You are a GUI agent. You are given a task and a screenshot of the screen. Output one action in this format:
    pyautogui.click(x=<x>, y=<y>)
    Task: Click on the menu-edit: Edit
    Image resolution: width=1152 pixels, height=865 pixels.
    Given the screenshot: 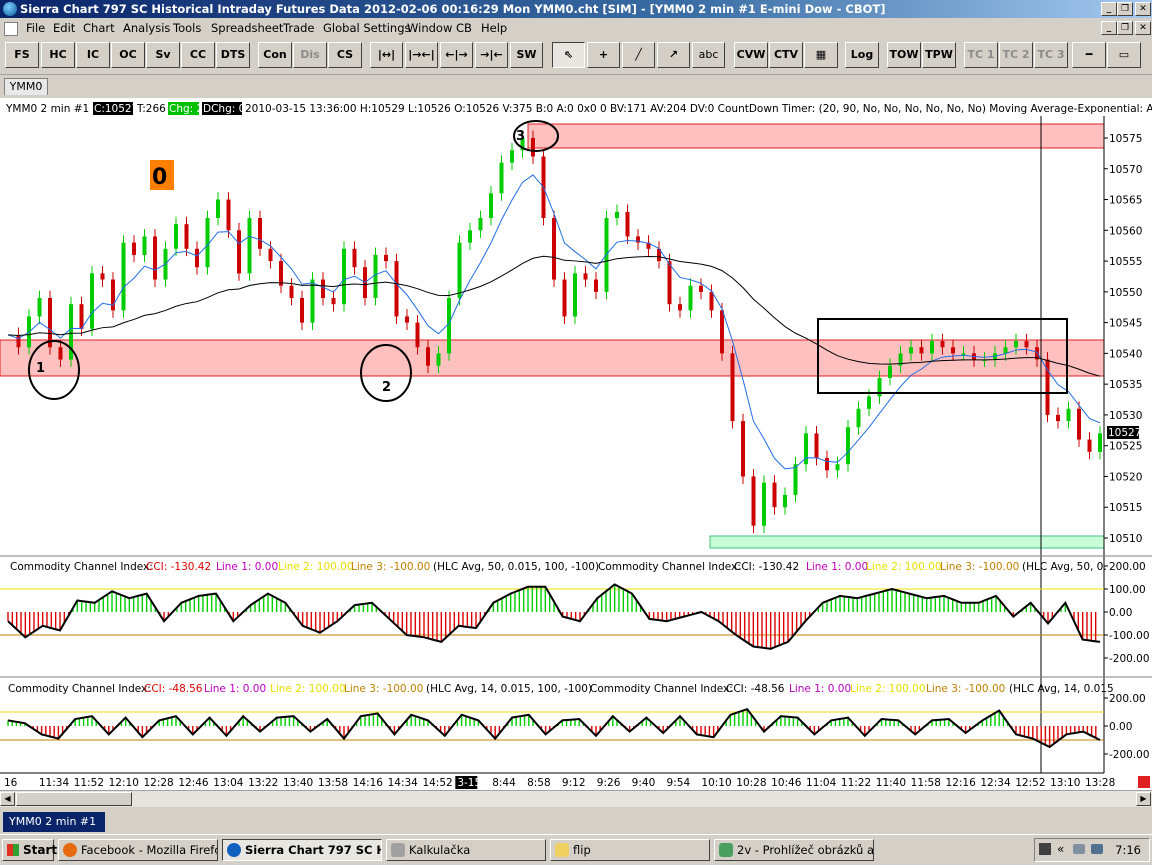 What is the action you would take?
    pyautogui.click(x=64, y=28)
    